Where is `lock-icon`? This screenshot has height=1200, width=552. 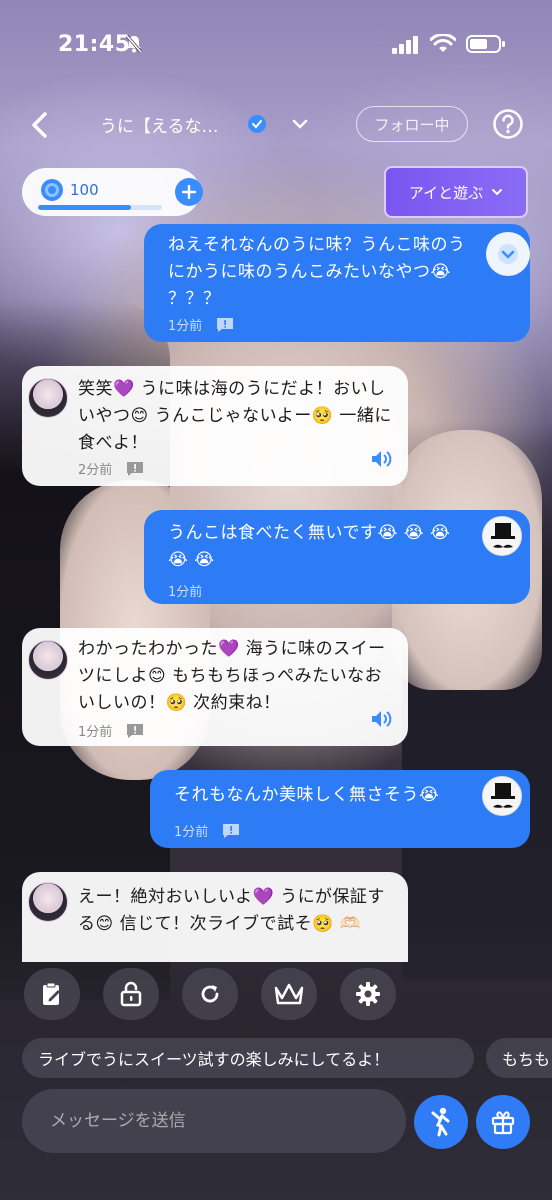
lock-icon is located at coordinates (131, 994).